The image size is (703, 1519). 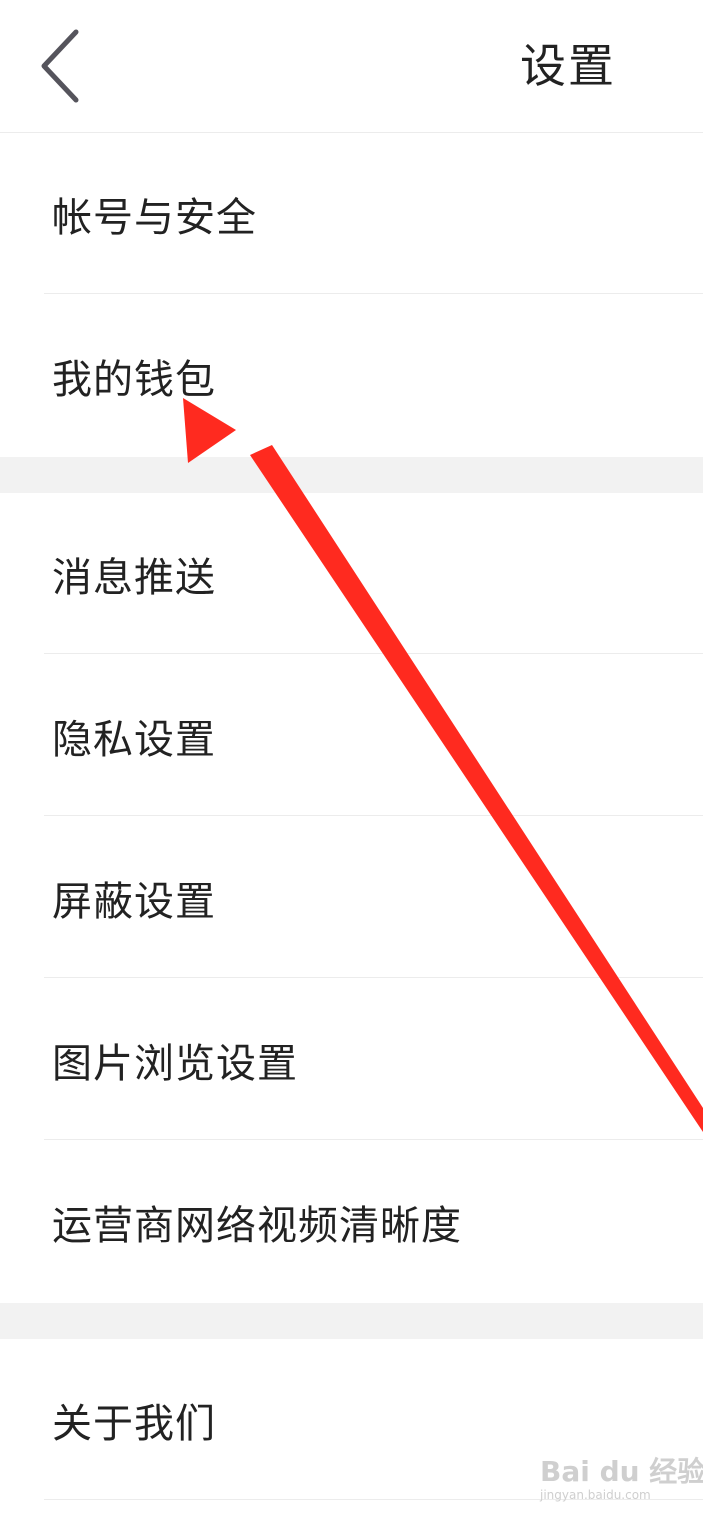 I want to click on menu-item-label: 帐号与安全, so click(x=154, y=217).